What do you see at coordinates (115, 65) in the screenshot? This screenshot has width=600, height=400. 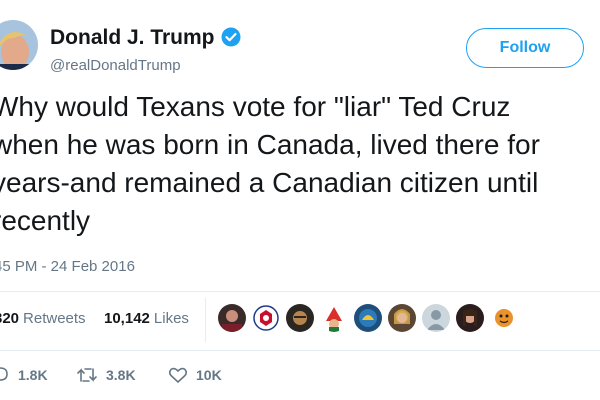 I see `author-handle: @realDonaldTrump` at bounding box center [115, 65].